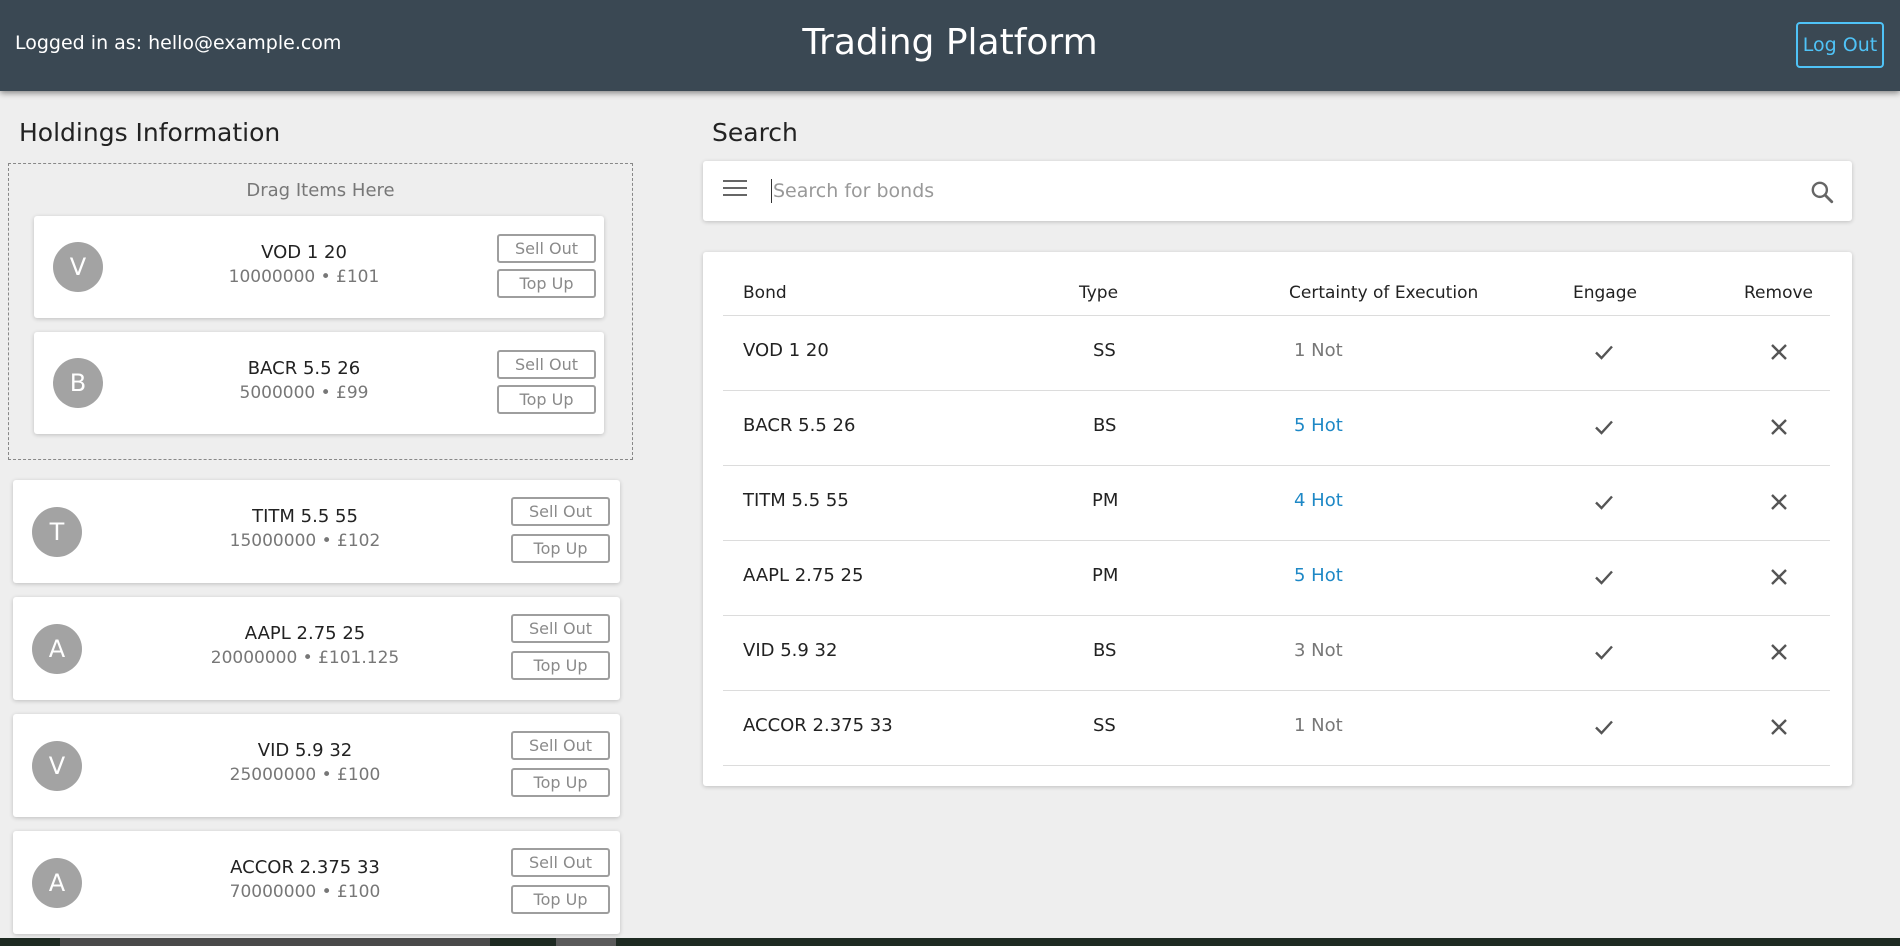 The height and width of the screenshot is (946, 1900). What do you see at coordinates (304, 393) in the screenshot?
I see `holding-detail: 5000000 • £99` at bounding box center [304, 393].